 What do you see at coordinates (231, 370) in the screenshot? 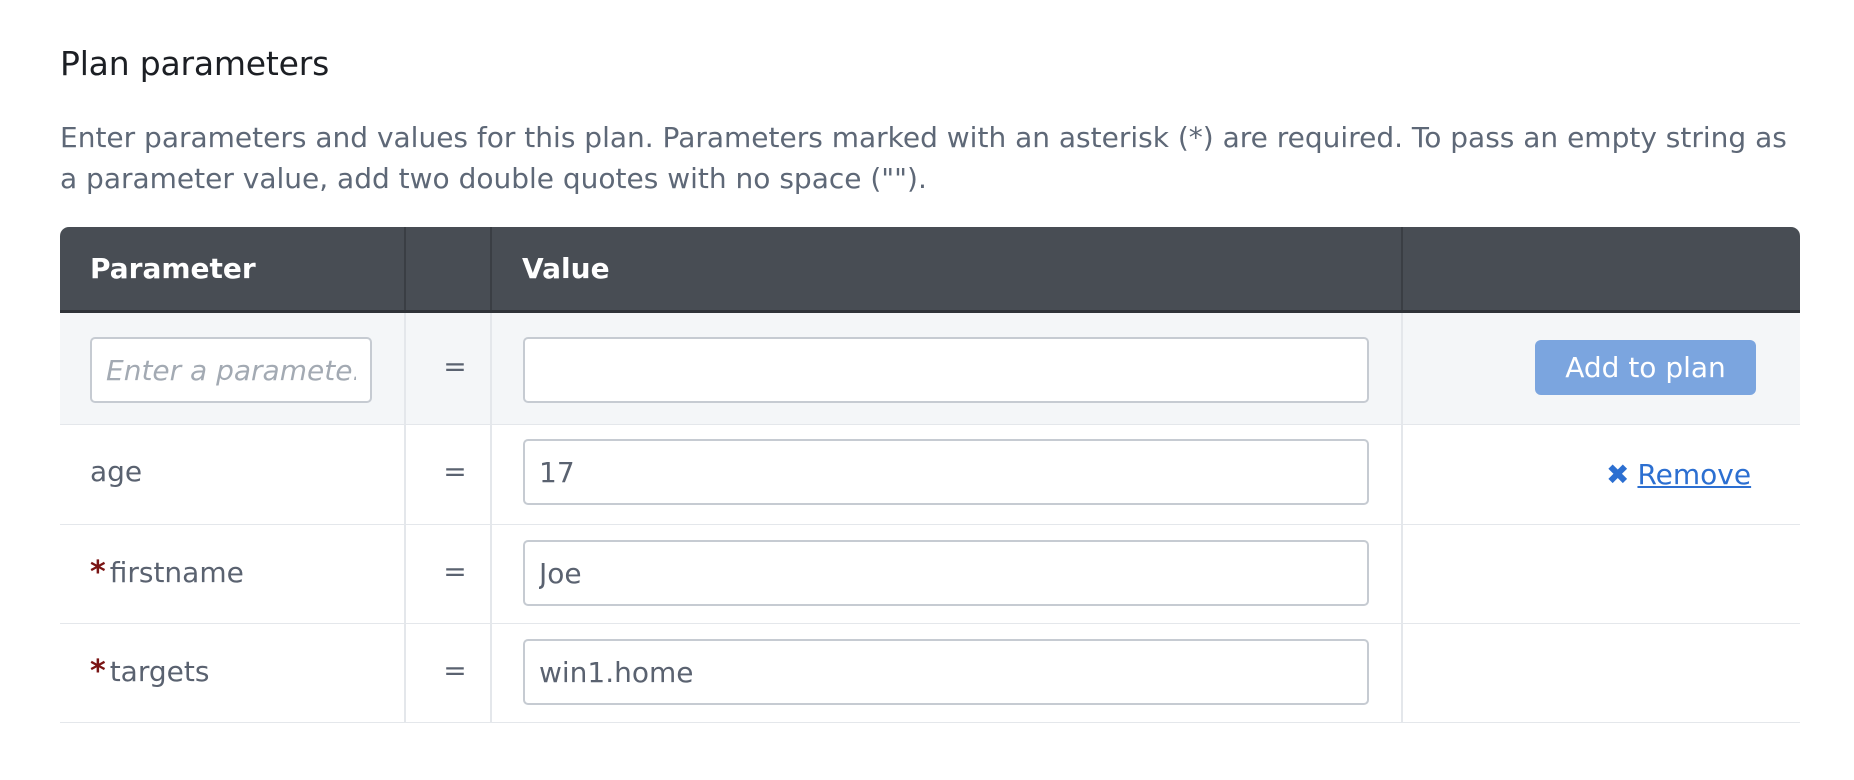
I see `new-parameter-name-input` at bounding box center [231, 370].